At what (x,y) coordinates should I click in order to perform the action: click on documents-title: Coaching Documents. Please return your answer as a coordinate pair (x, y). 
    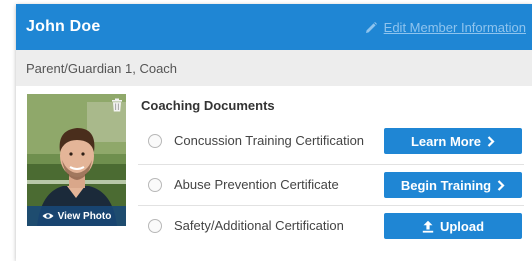
    Looking at the image, I should click on (208, 105).